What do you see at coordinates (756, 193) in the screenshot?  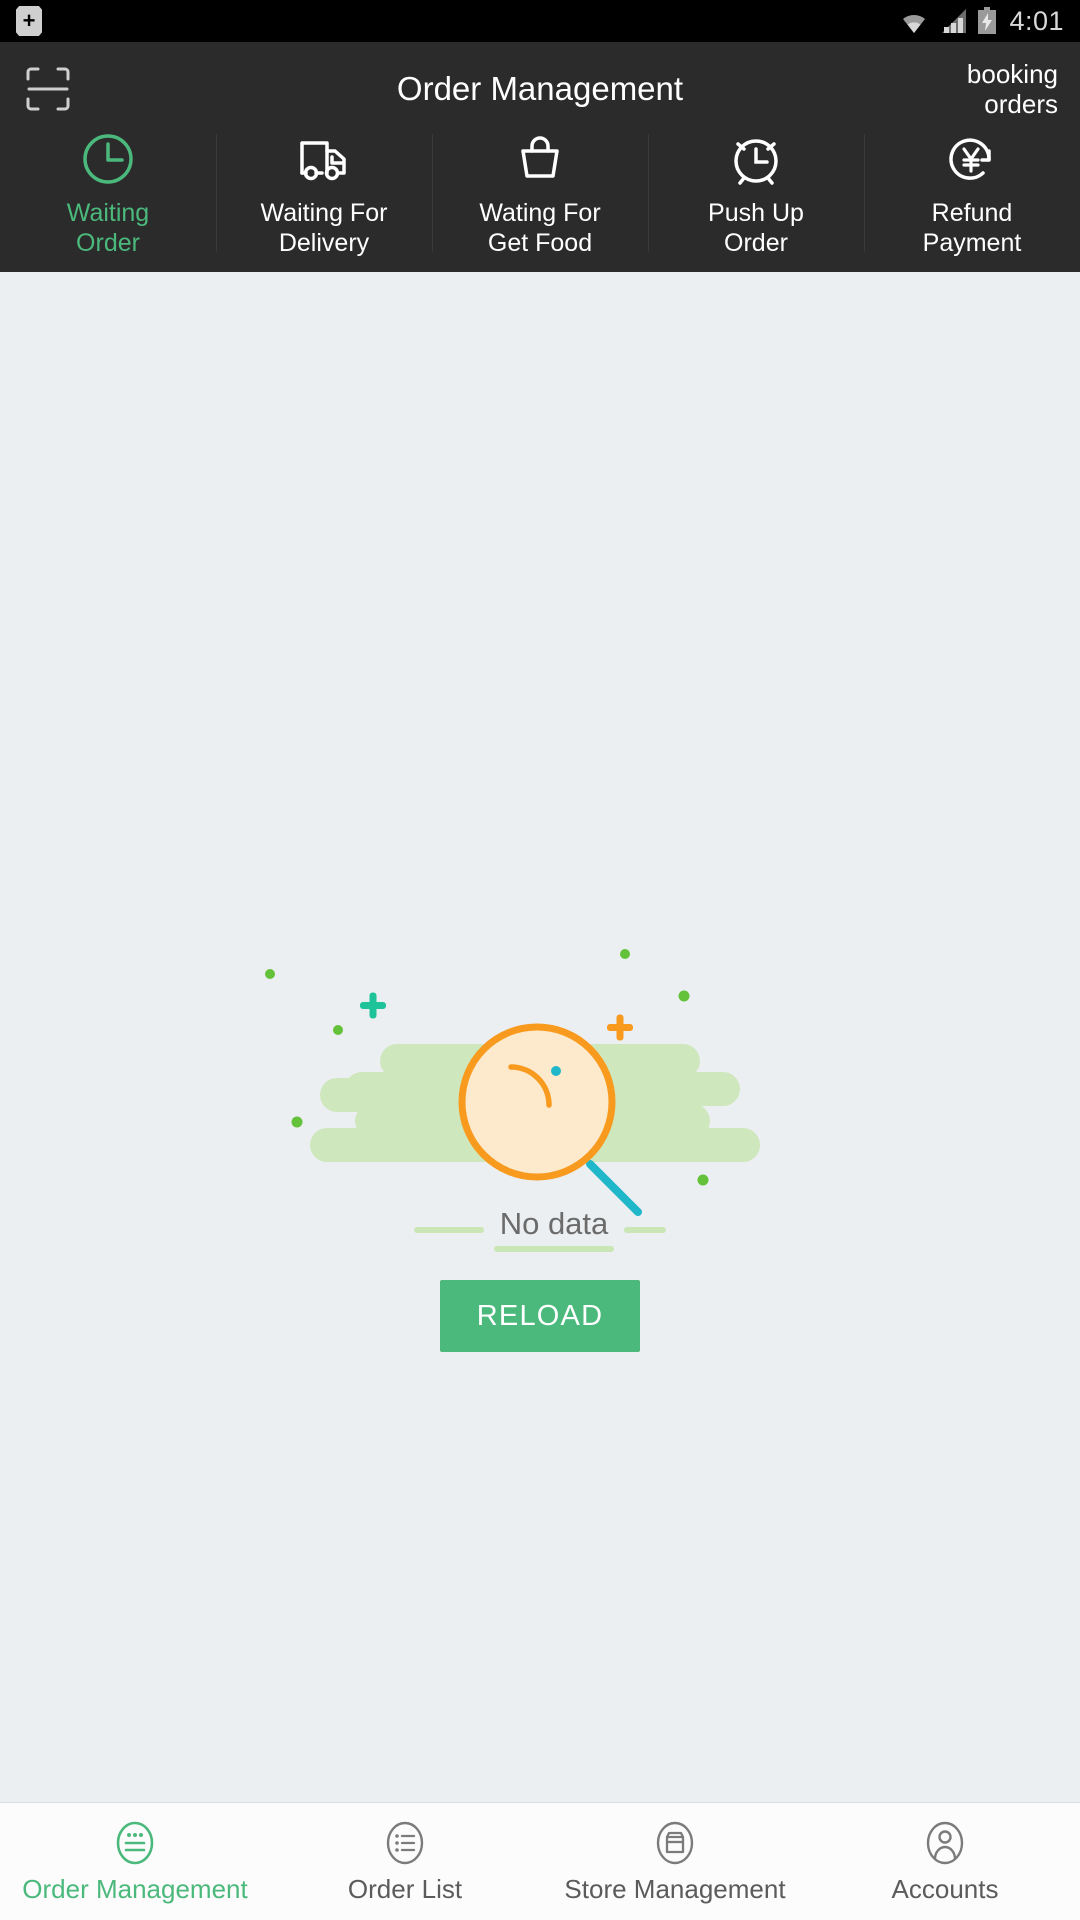 I see `tab-push-up-order: Push Up Order` at bounding box center [756, 193].